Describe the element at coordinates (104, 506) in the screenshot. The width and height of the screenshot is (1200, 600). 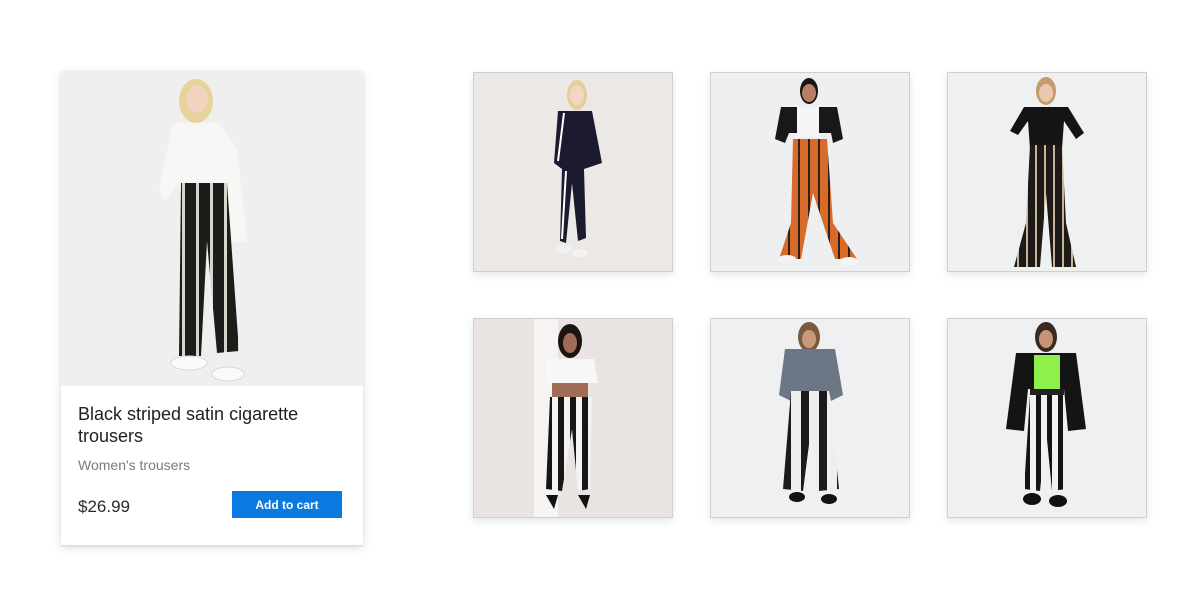
I see `product-price: $26.99` at that location.